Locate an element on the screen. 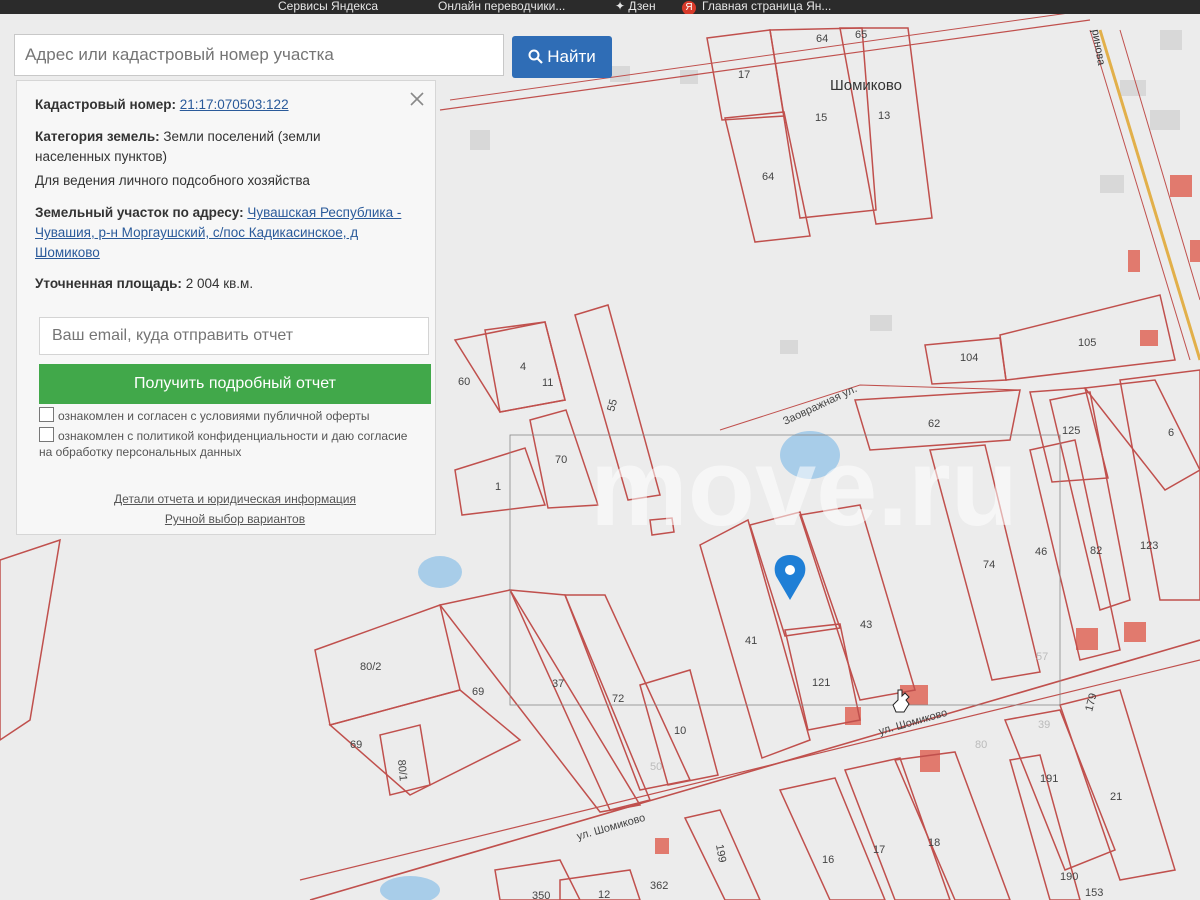 The image size is (1200, 900). cadastral-number-link: 21:17:070503:122 is located at coordinates (234, 104).